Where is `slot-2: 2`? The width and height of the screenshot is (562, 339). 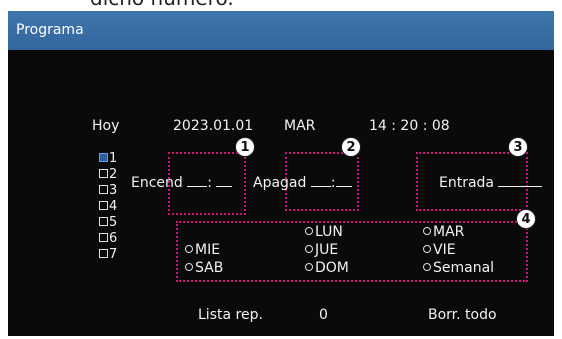 slot-2: 2 is located at coordinates (108, 175).